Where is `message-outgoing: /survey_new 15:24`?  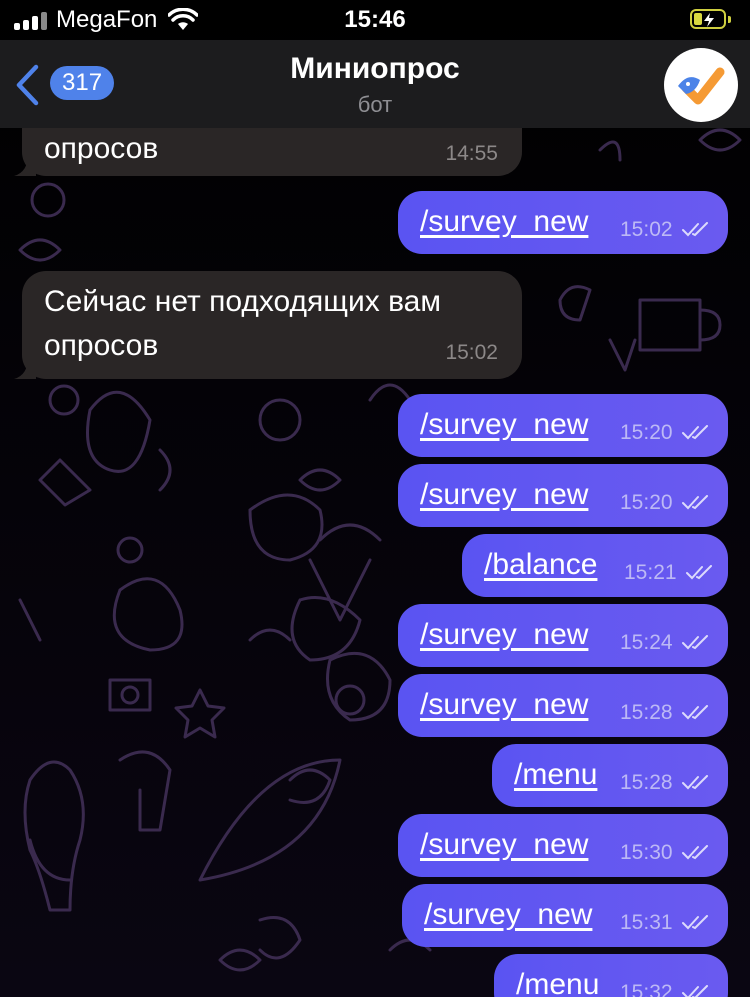
message-outgoing: /survey_new 15:24 is located at coordinates (563, 635).